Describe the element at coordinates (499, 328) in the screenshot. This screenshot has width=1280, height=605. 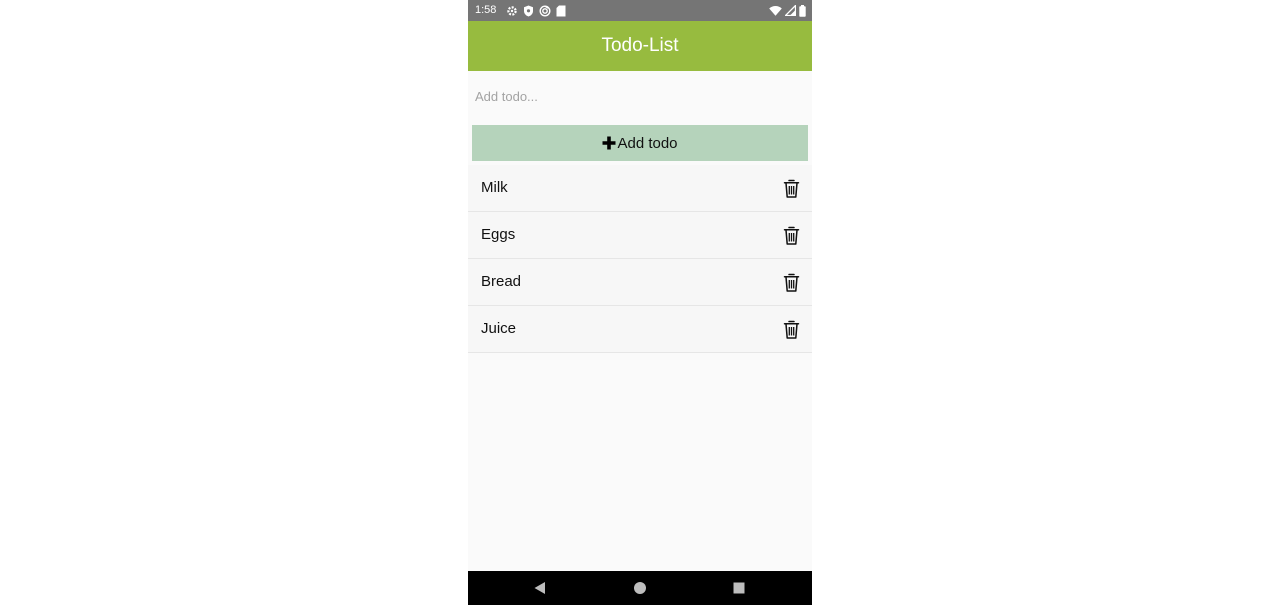
I see `todo-label: Juice` at that location.